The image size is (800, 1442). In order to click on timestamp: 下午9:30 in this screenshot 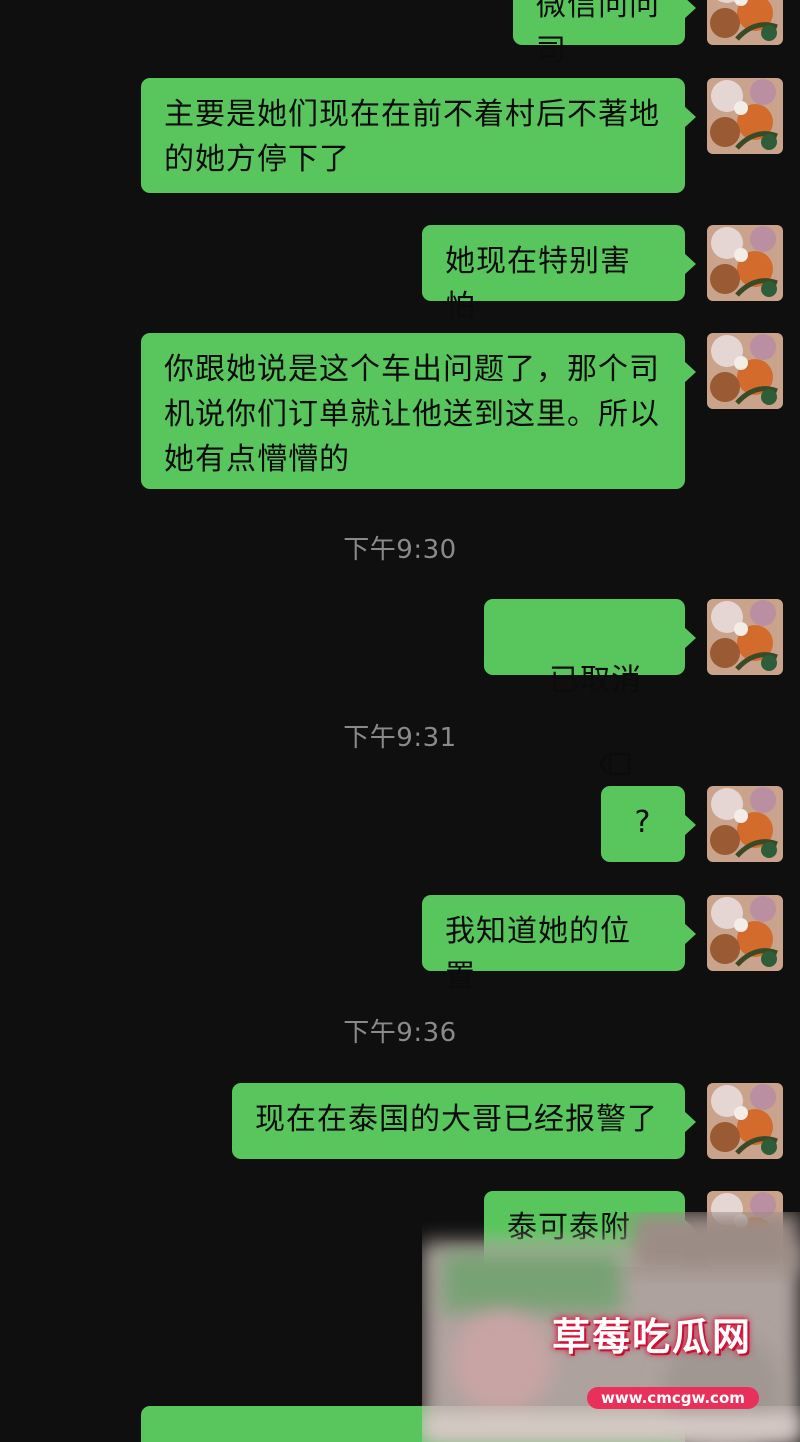, I will do `click(400, 550)`.